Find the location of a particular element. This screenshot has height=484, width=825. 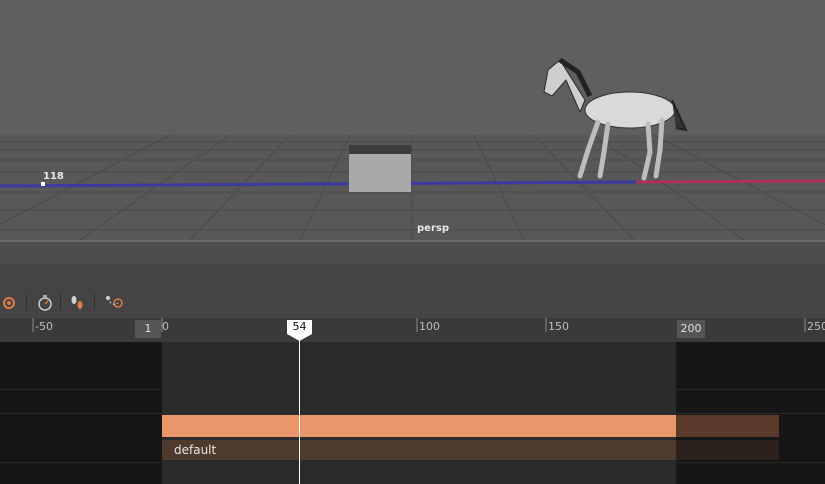

playhead-frame: 54 is located at coordinates (299, 327).